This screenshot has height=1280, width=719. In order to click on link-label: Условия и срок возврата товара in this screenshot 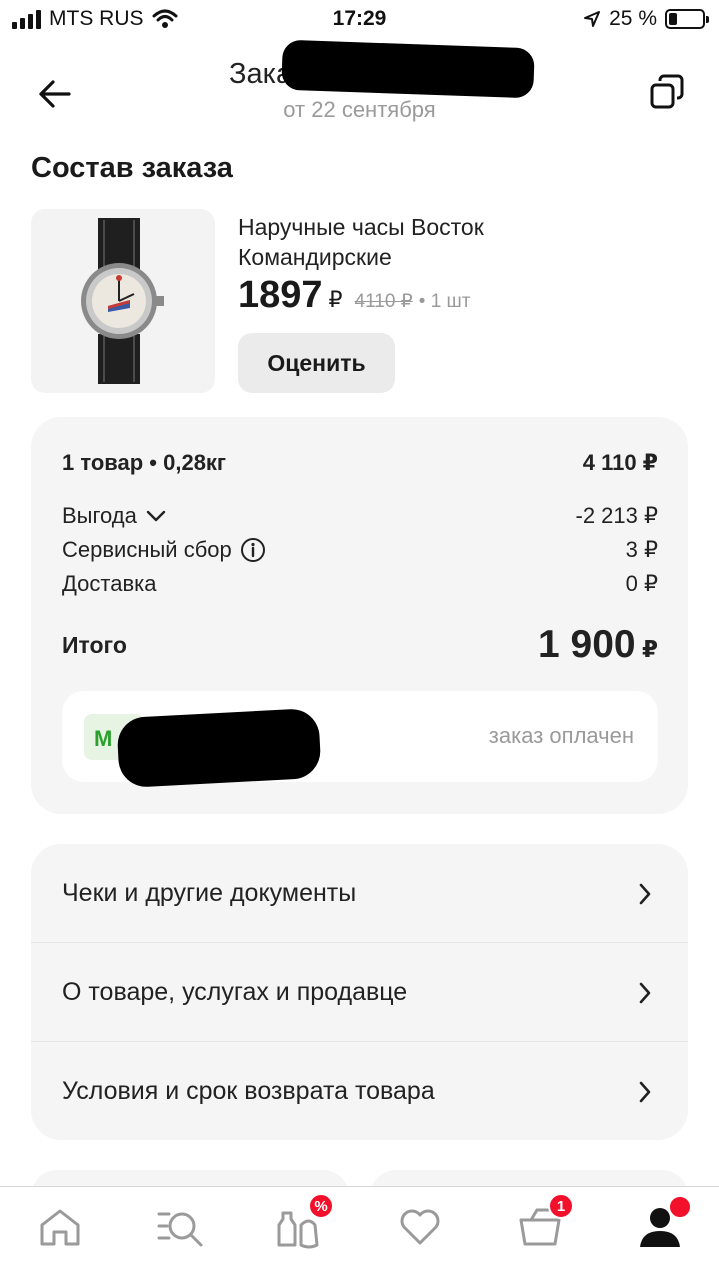, I will do `click(248, 1091)`.